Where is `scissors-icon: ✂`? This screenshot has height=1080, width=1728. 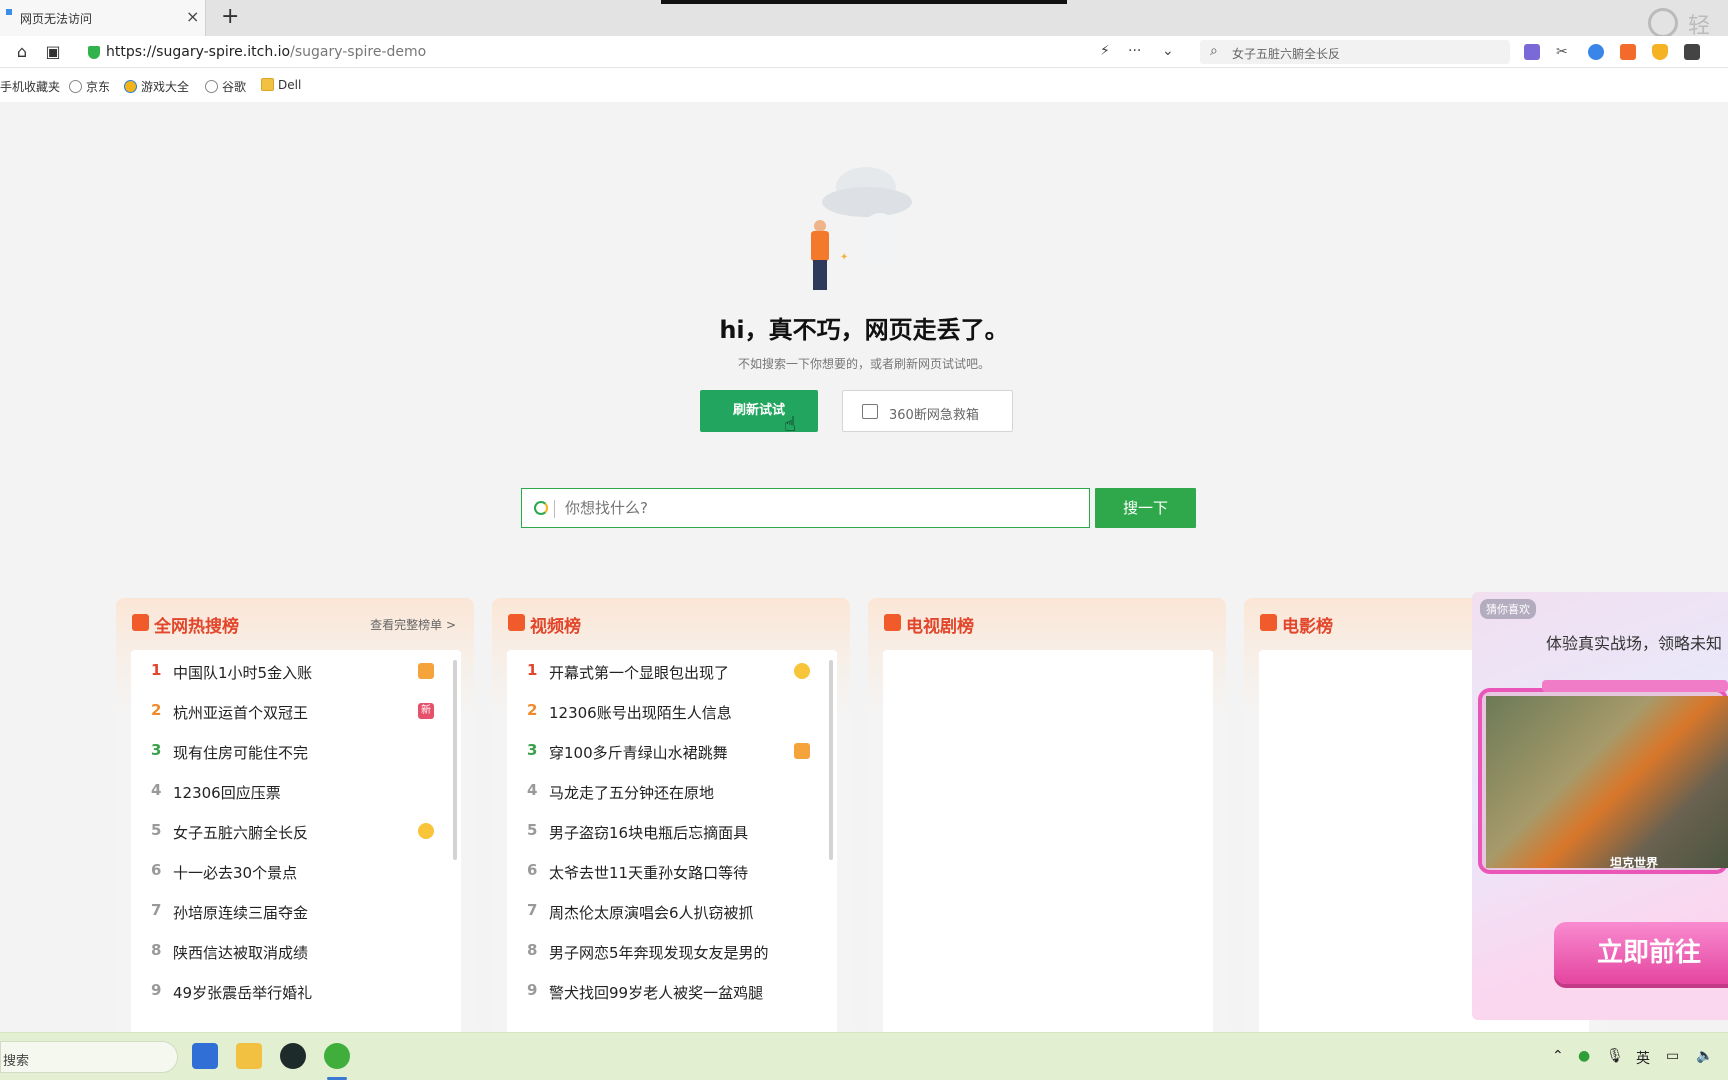 scissors-icon: ✂ is located at coordinates (1564, 52).